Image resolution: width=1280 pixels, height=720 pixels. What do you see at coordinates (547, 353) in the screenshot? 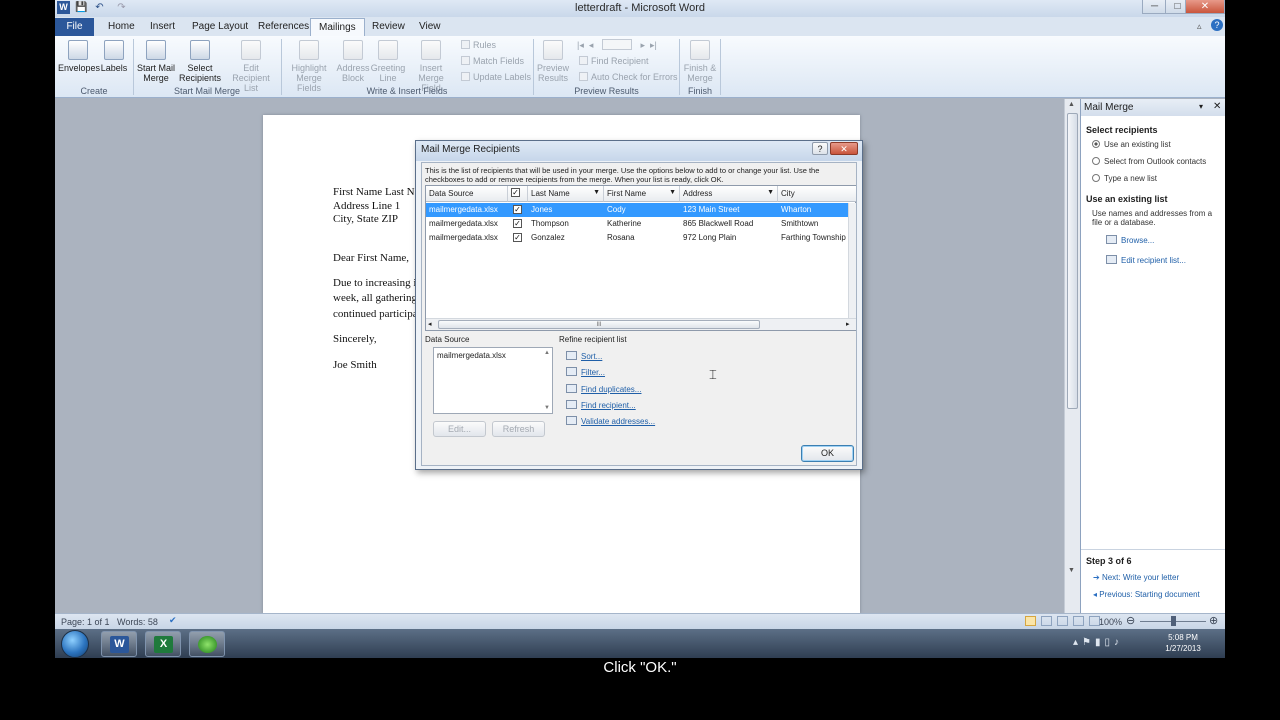
I see `list-scroll-up-icon: ▲` at bounding box center [547, 353].